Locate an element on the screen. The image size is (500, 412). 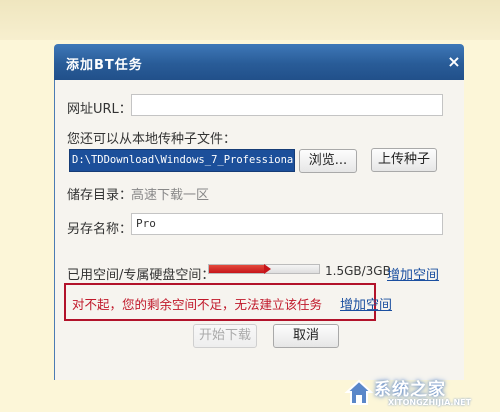
storage-value: 高速下载一区 is located at coordinates (170, 195).